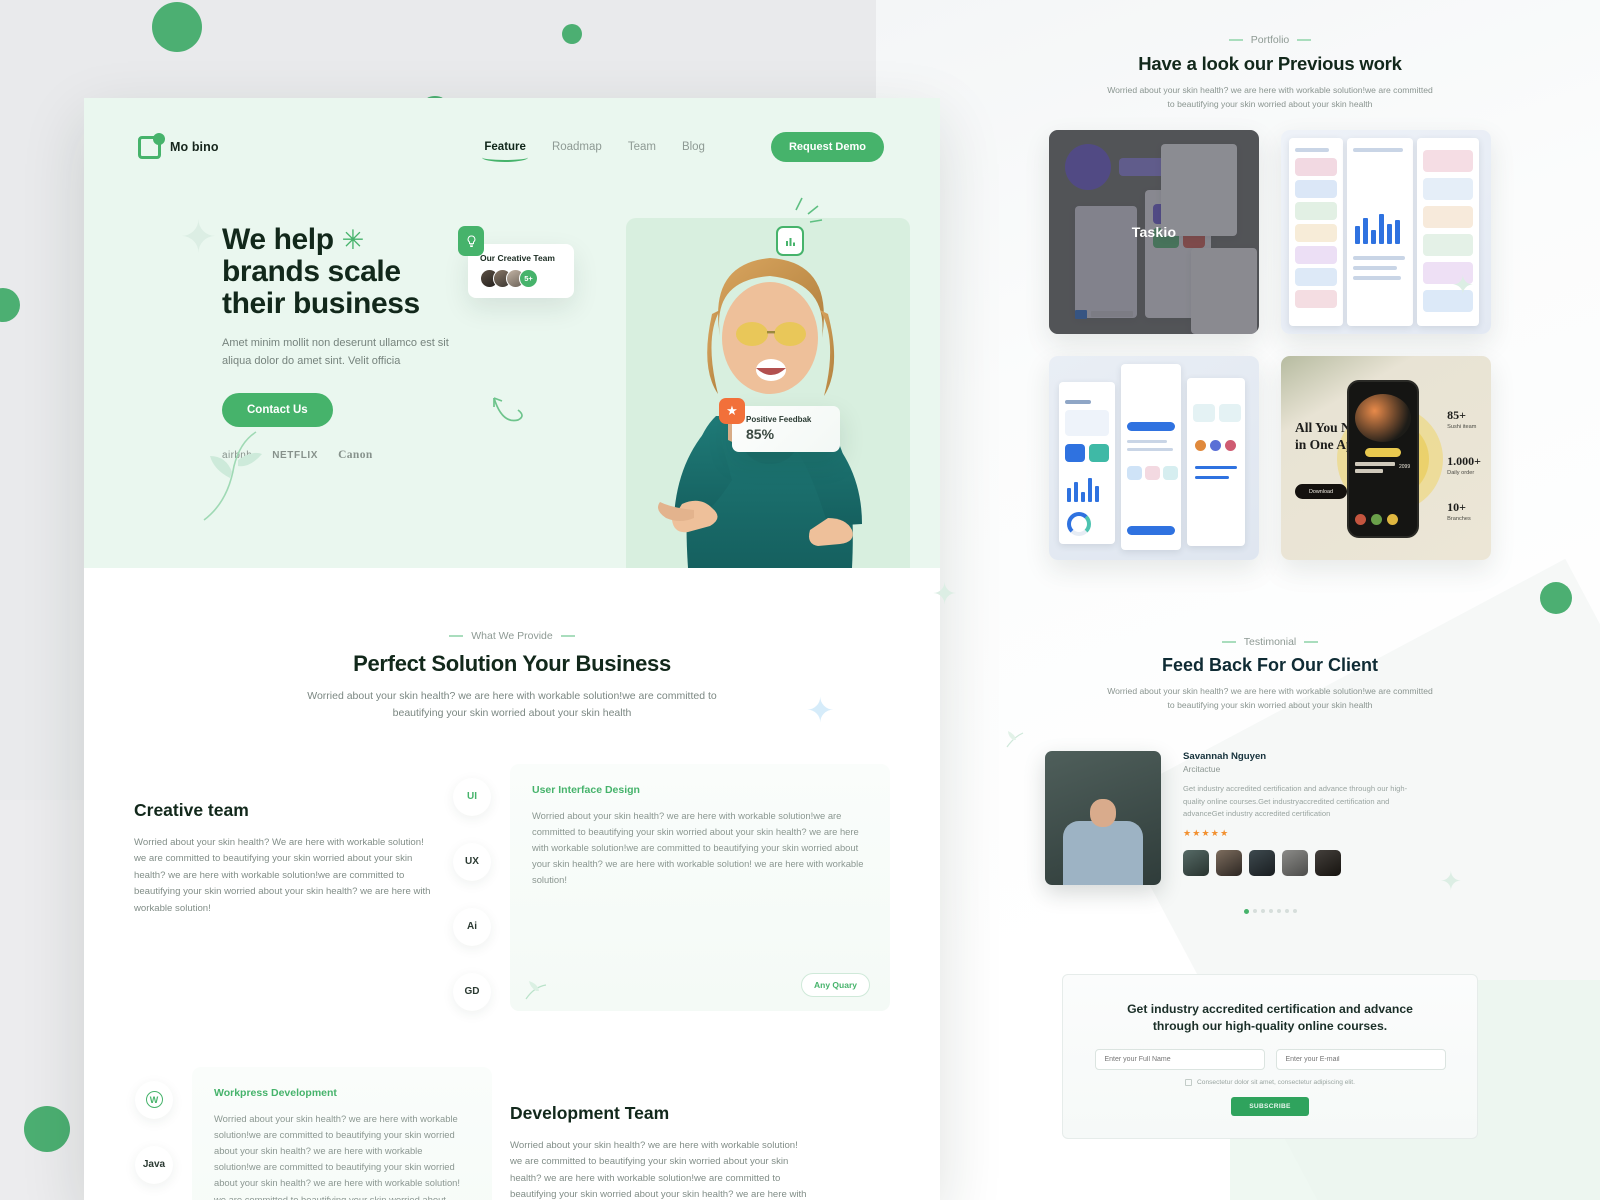  What do you see at coordinates (311, 271) in the screenshot?
I see `hero-title-line2: brands scale` at bounding box center [311, 271].